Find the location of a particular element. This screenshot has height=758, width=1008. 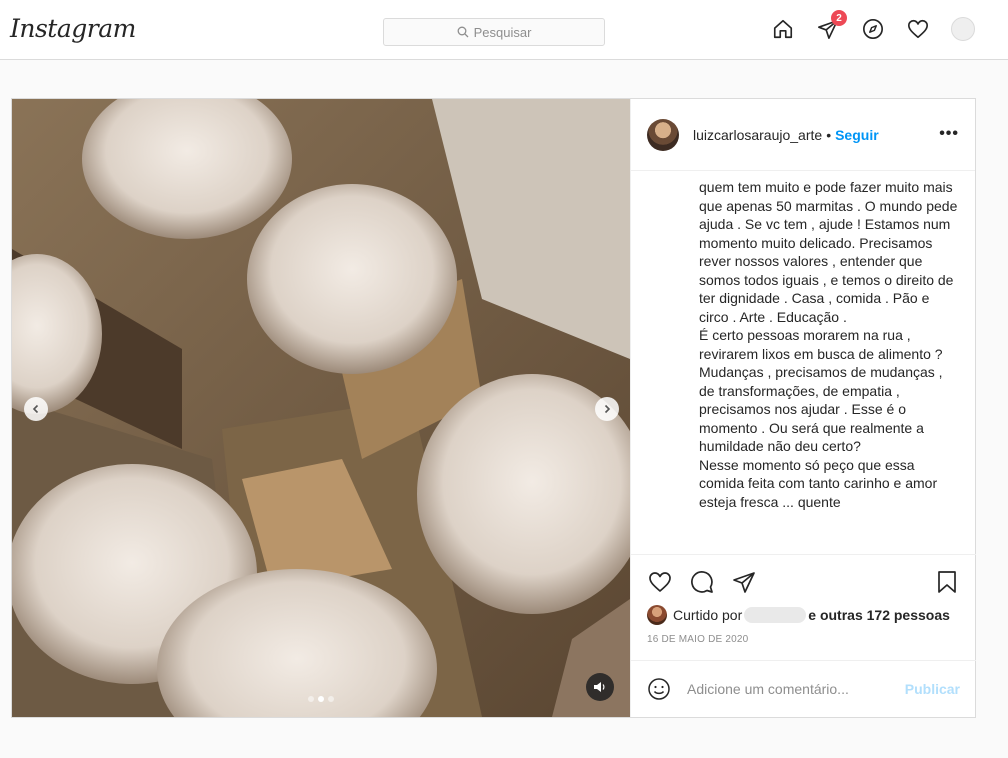

comment-bubble-icon is located at coordinates (702, 582).